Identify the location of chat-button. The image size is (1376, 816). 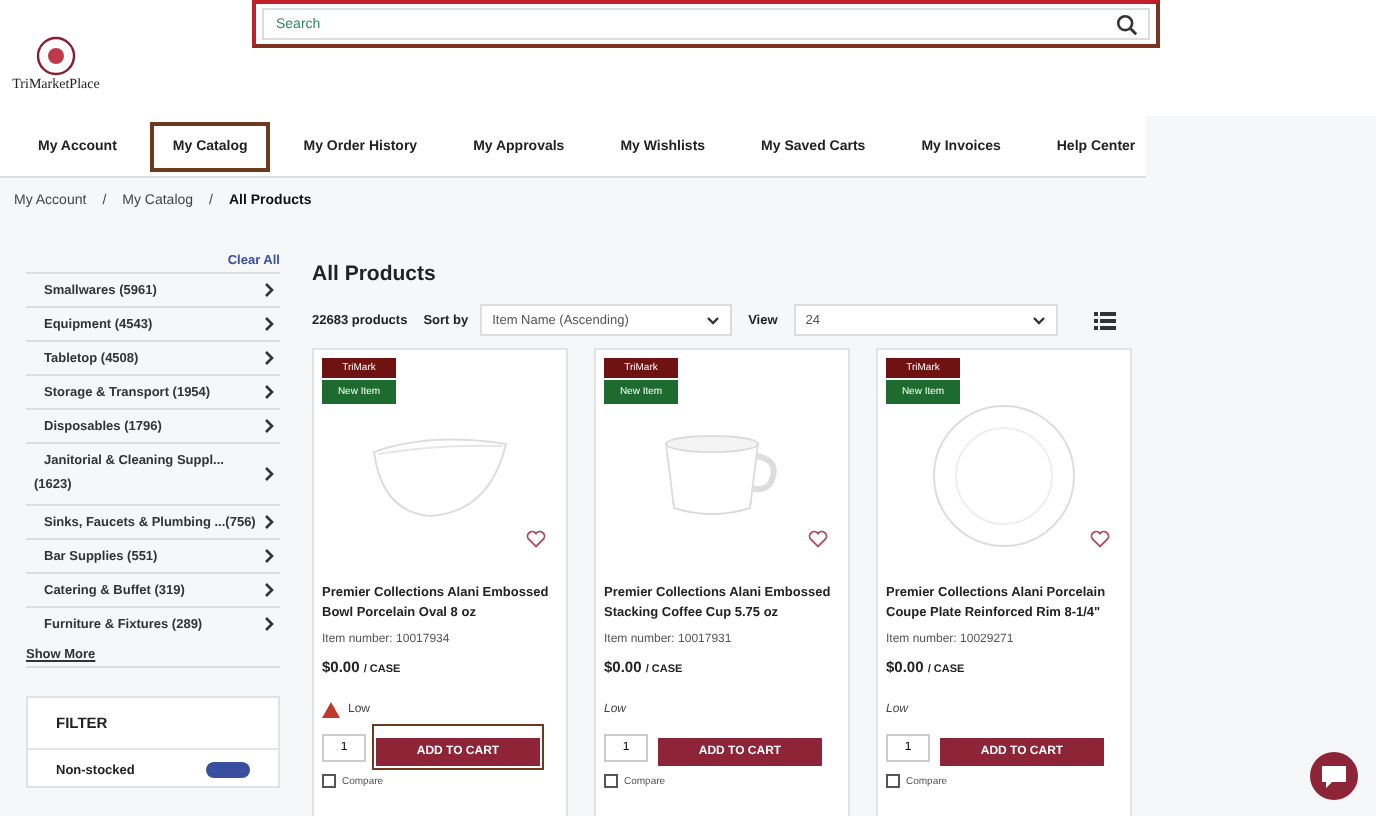
(1334, 776).